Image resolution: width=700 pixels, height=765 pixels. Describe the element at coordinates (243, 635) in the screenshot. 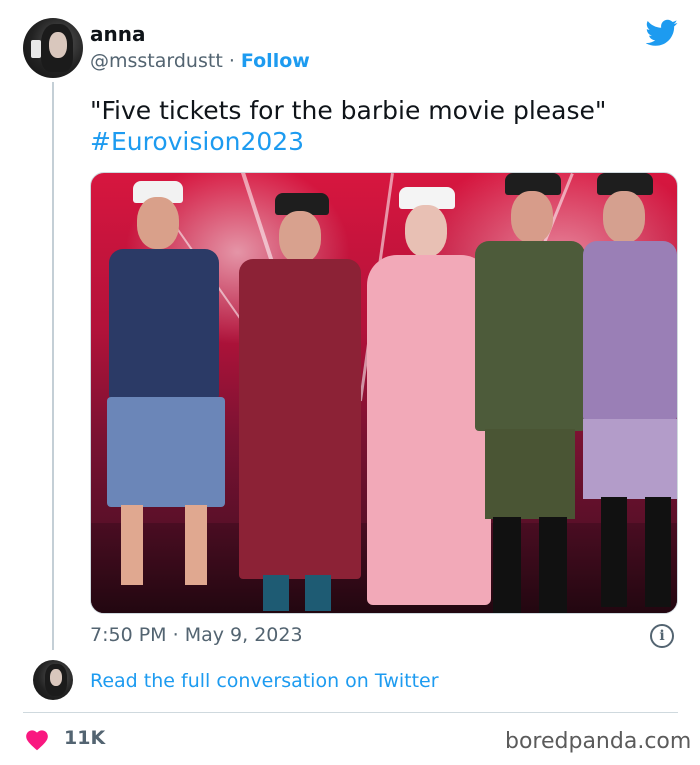

I see `tweet-date: May 9, 2023` at that location.